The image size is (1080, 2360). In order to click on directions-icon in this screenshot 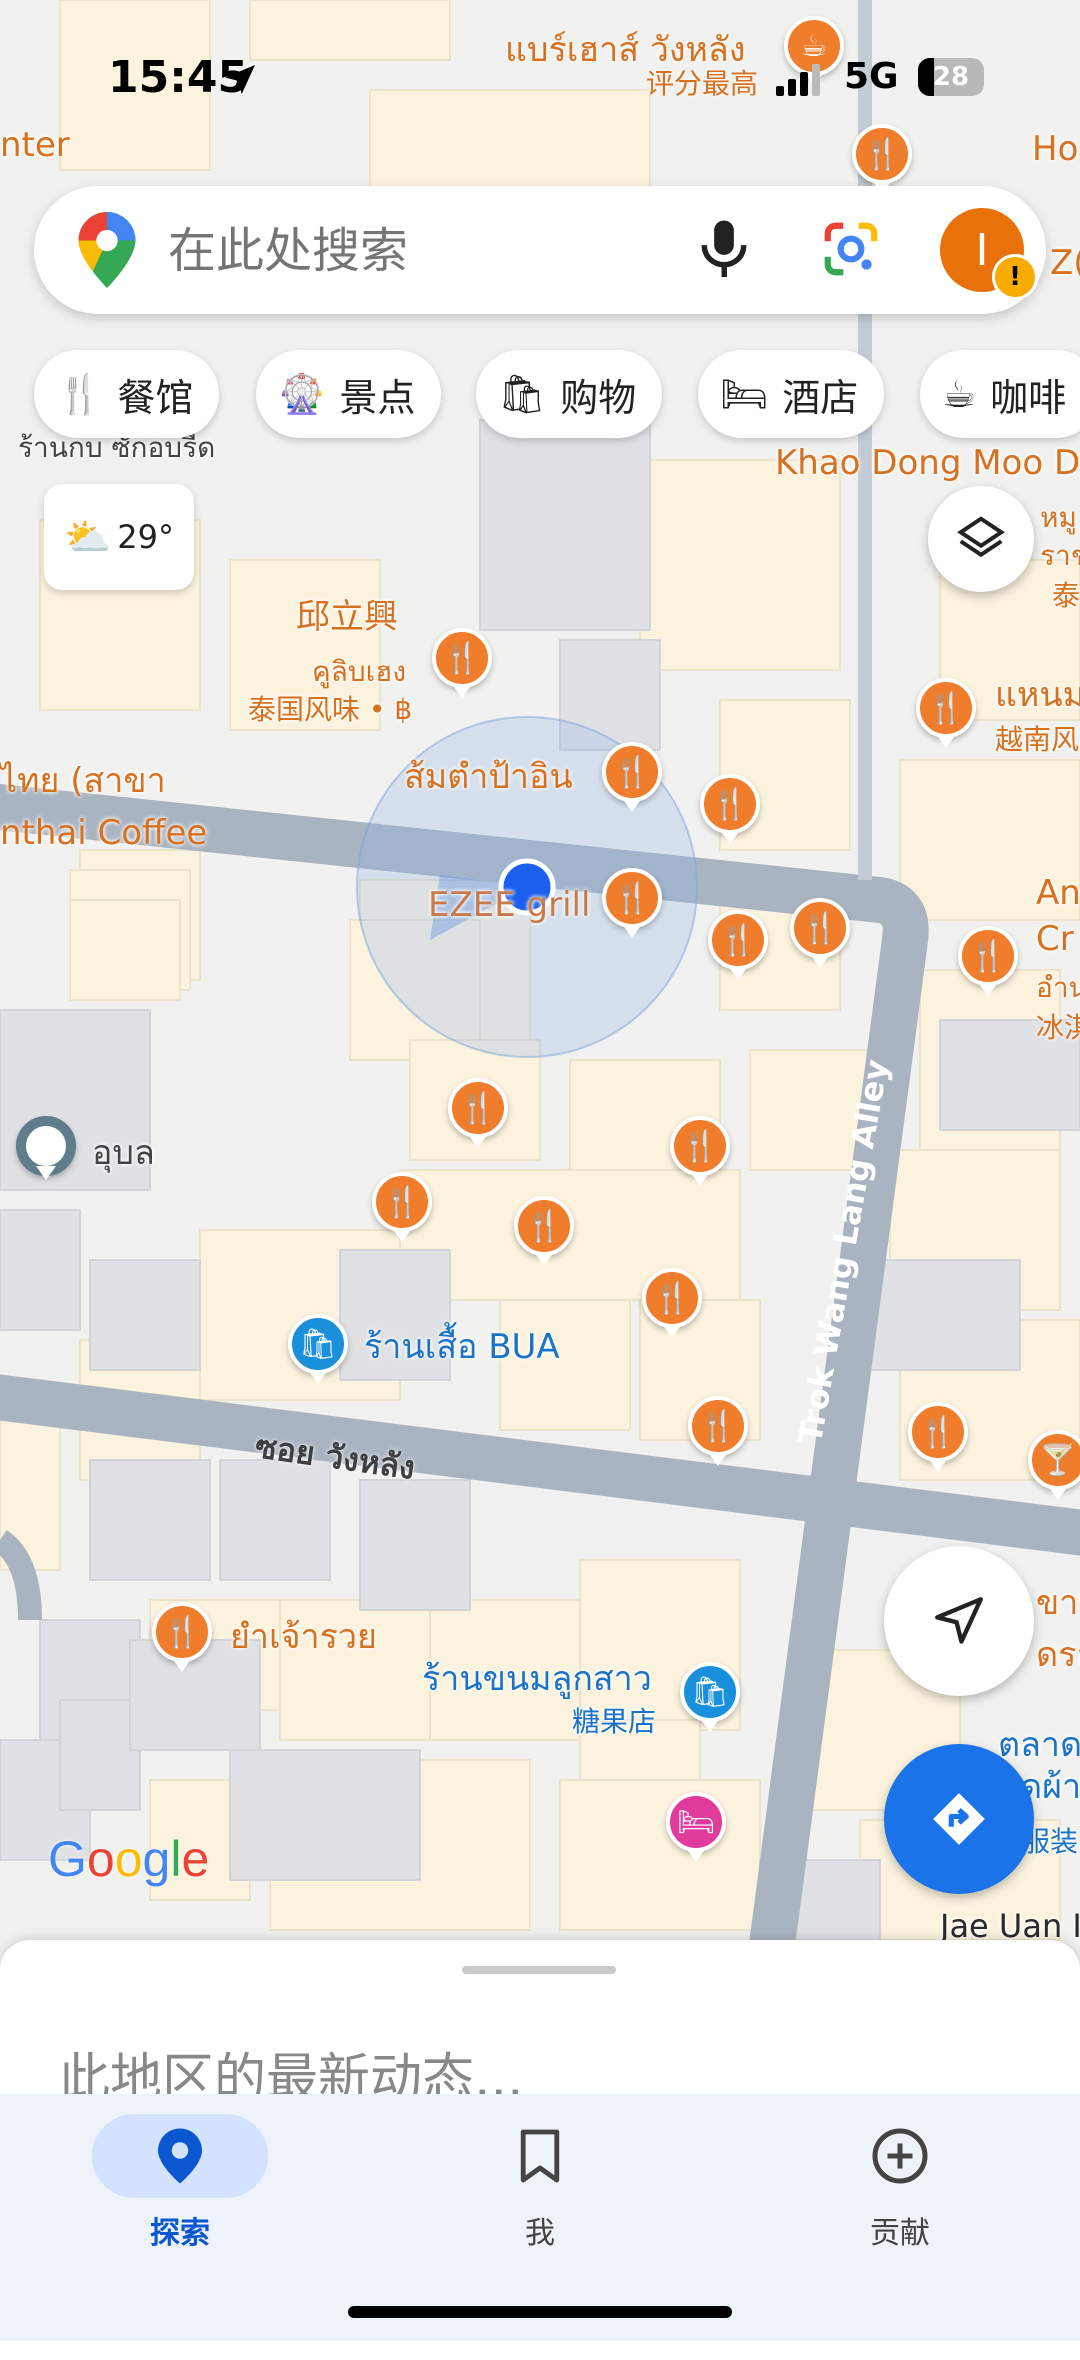, I will do `click(959, 1819)`.